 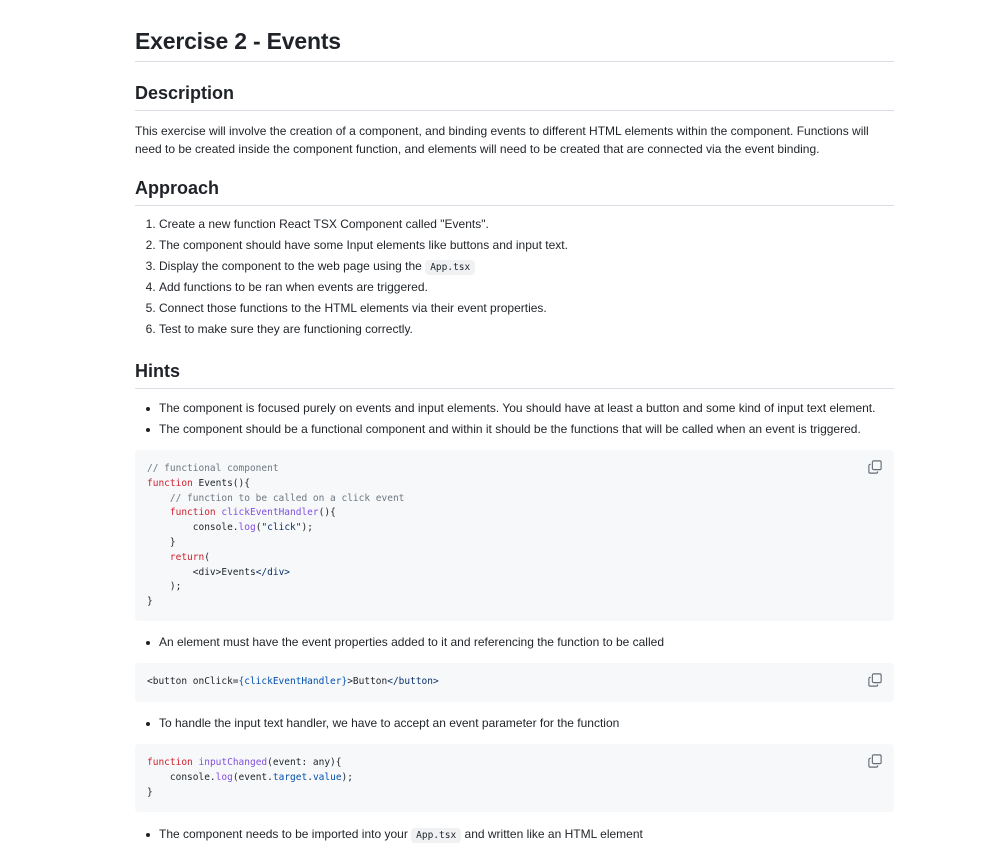 What do you see at coordinates (367, 681) in the screenshot?
I see `code-text: >Button` at bounding box center [367, 681].